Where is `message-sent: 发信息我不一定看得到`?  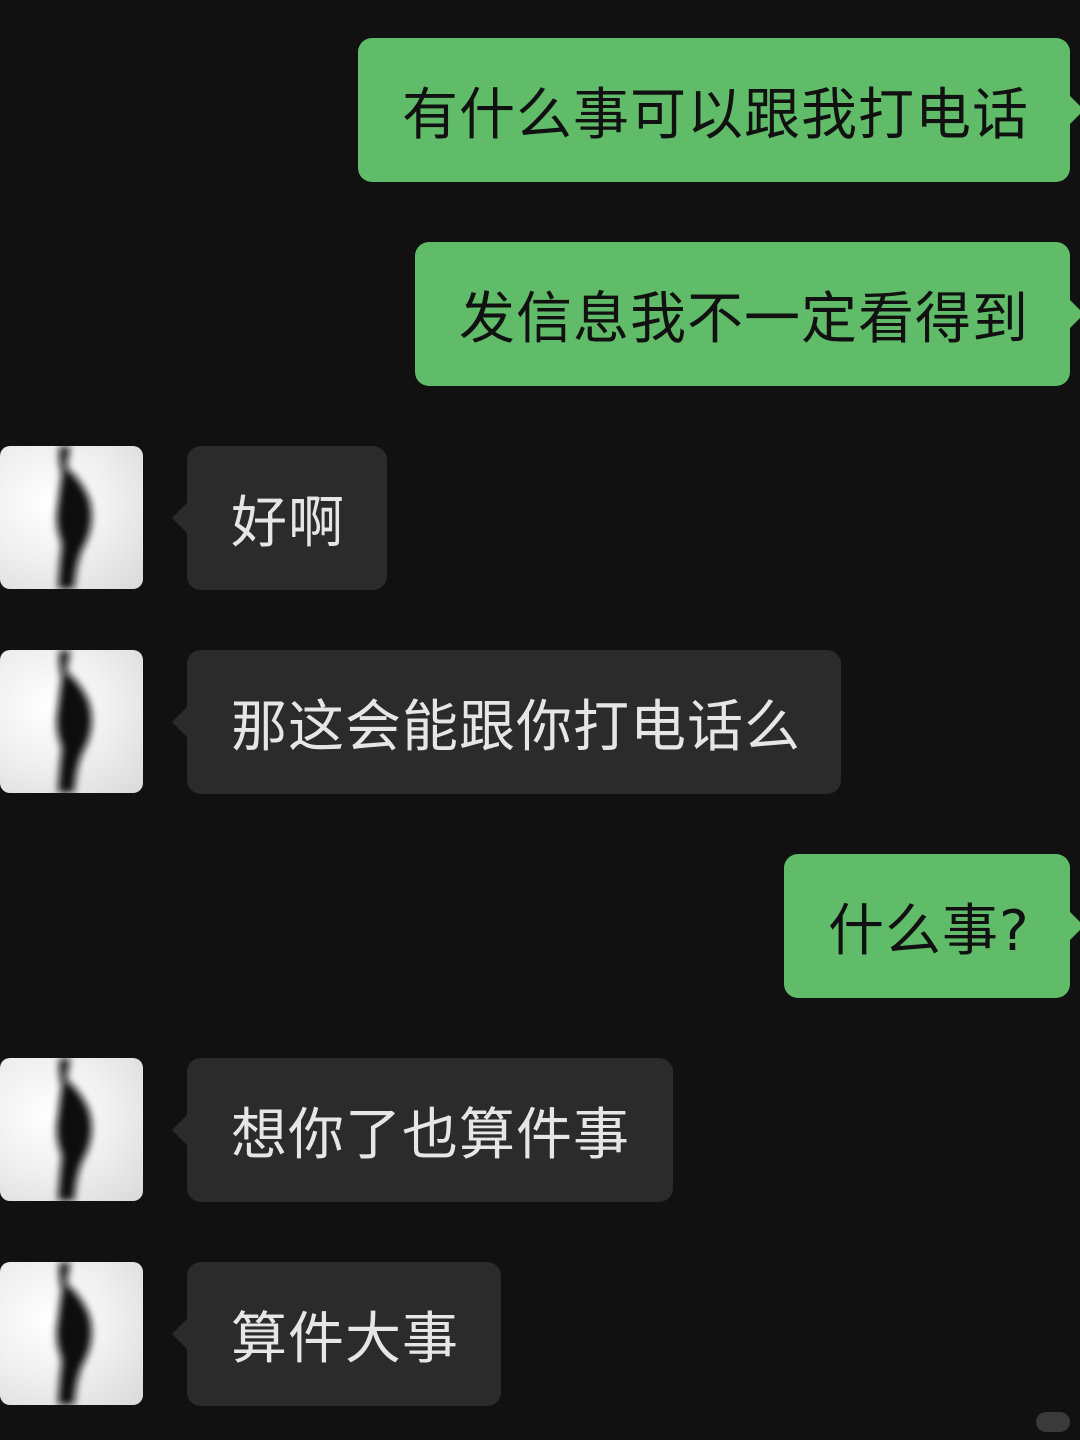
message-sent: 发信息我不一定看得到 is located at coordinates (742, 314).